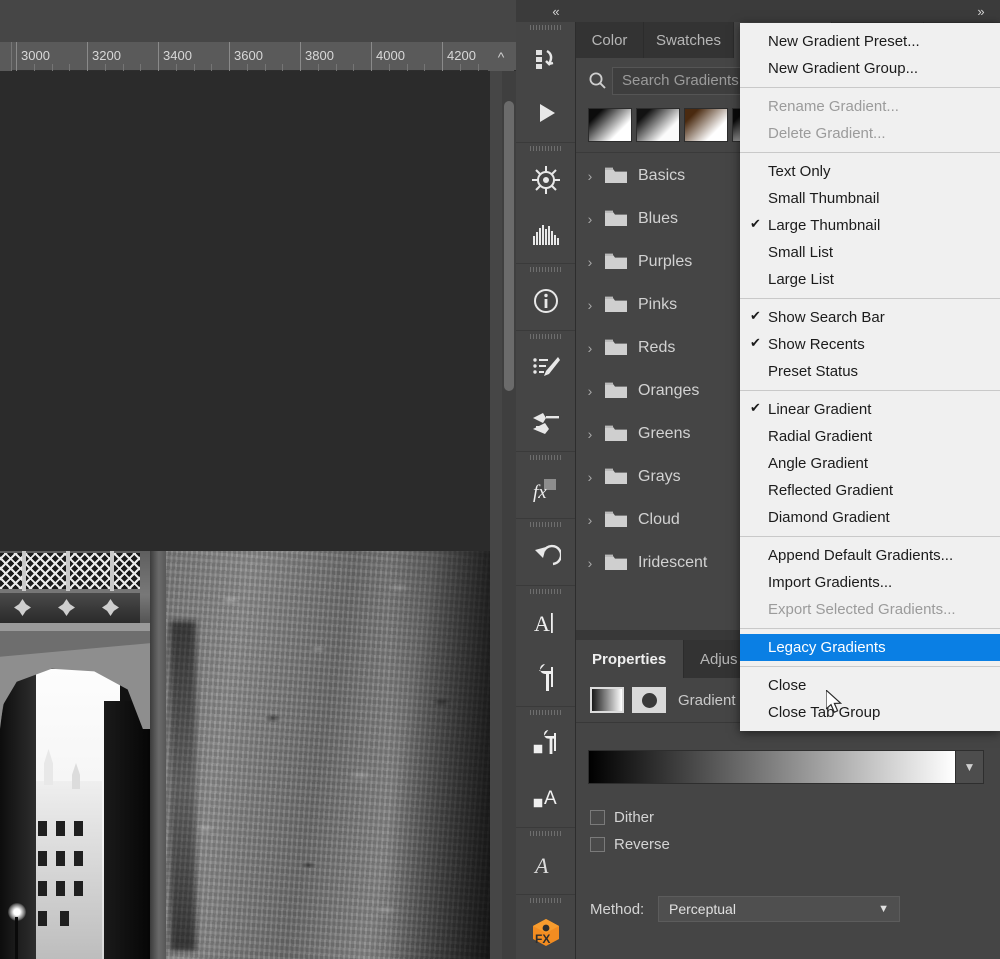  Describe the element at coordinates (545, 932) in the screenshot. I see `3d-effects-icon: FX` at that location.